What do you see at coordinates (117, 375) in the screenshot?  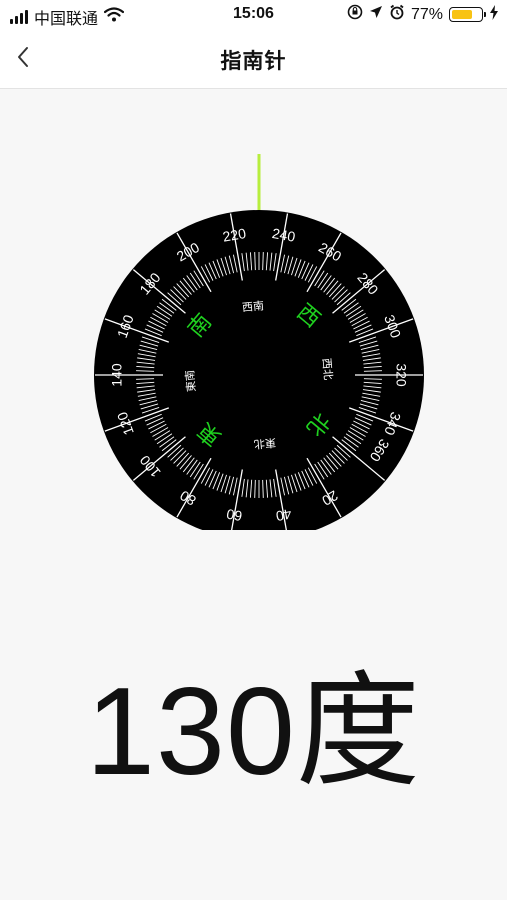 I see `tick-label: 140` at bounding box center [117, 375].